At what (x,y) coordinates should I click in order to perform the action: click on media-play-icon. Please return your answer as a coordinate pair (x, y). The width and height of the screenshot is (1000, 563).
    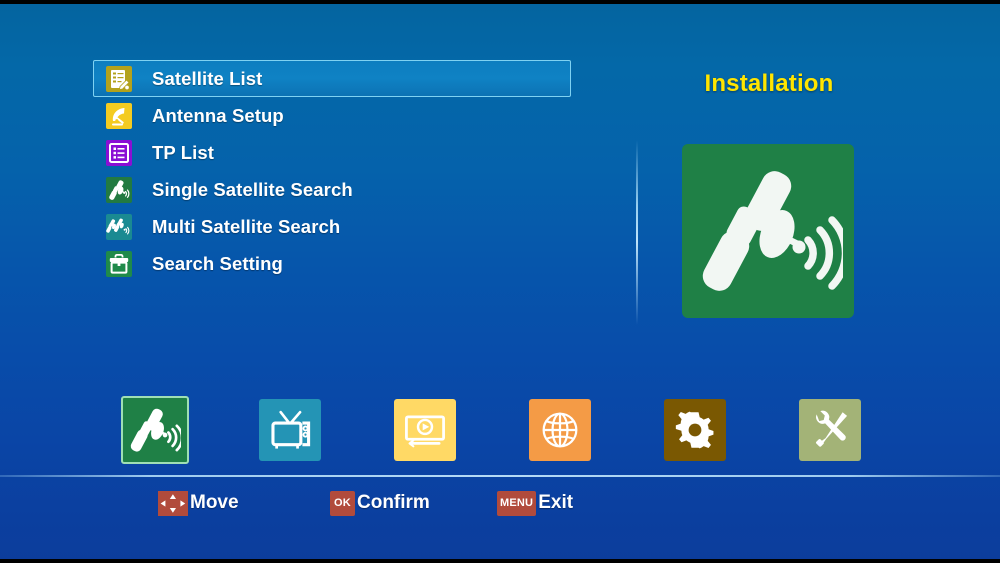
    Looking at the image, I should click on (425, 430).